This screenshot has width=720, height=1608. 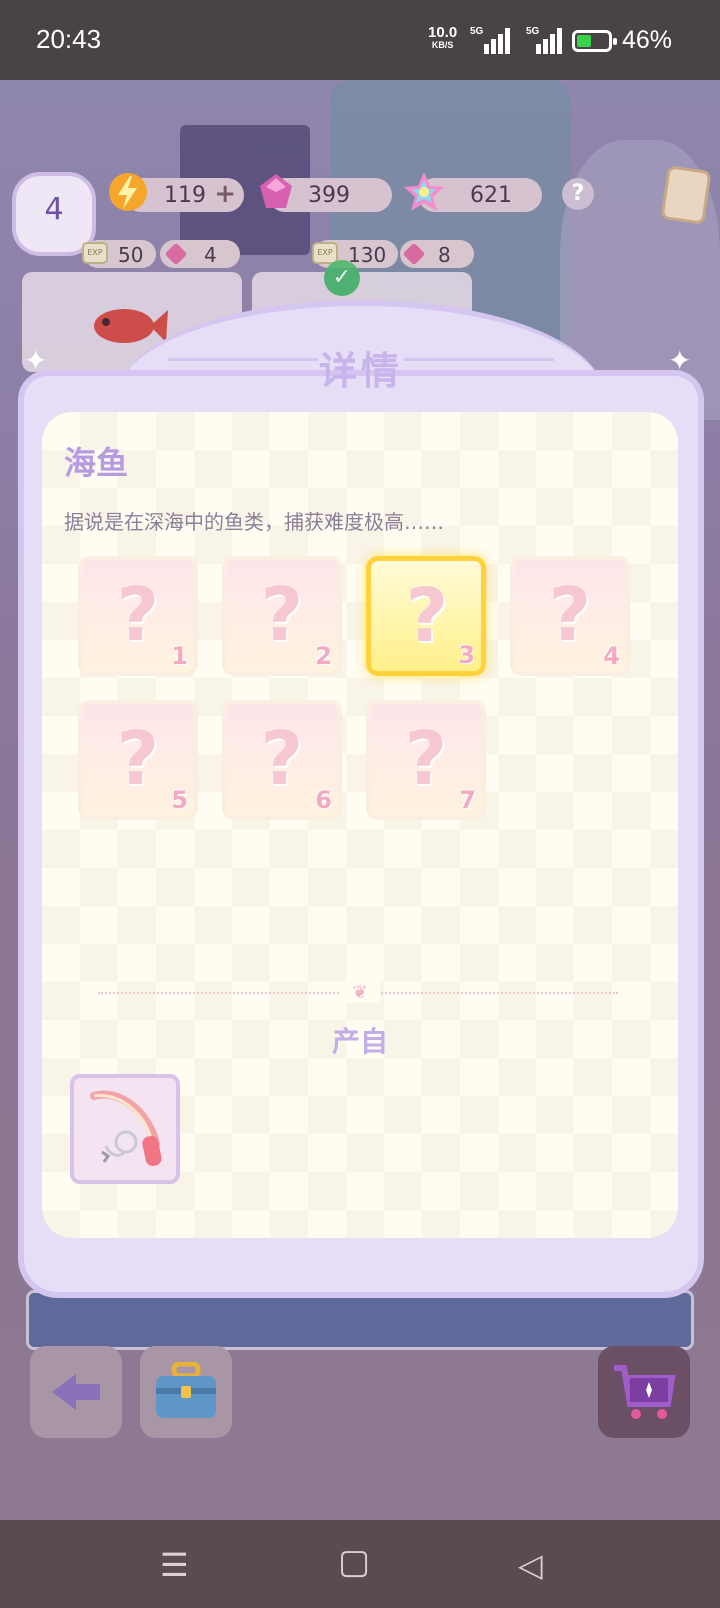 I want to click on slot1-exp-value: 50, so click(x=131, y=255).